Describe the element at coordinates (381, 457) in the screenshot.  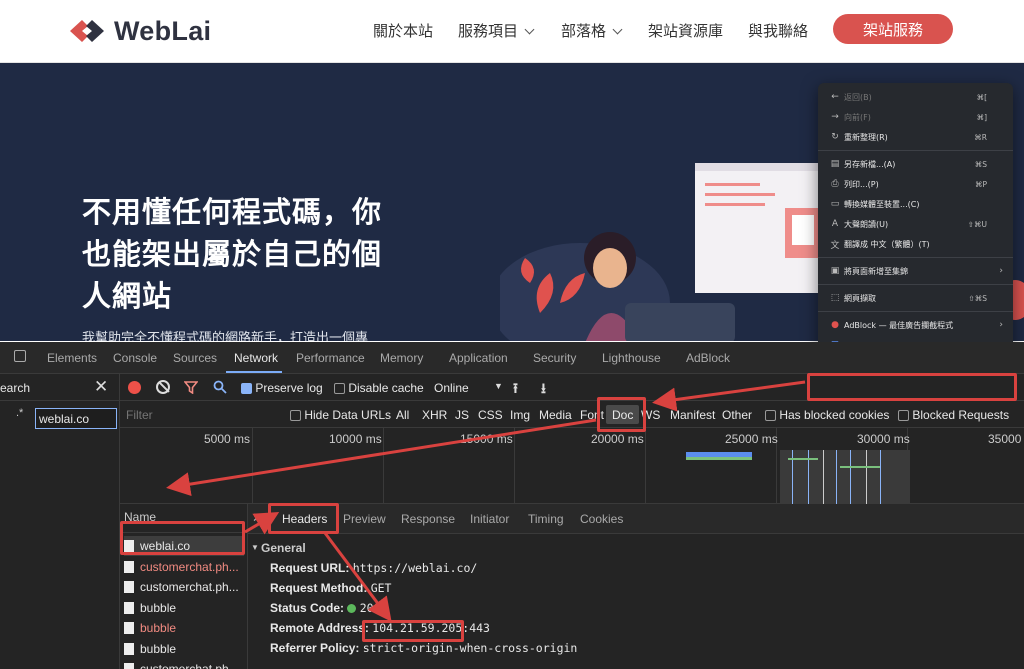
I see `arrow-to-weblai` at that location.